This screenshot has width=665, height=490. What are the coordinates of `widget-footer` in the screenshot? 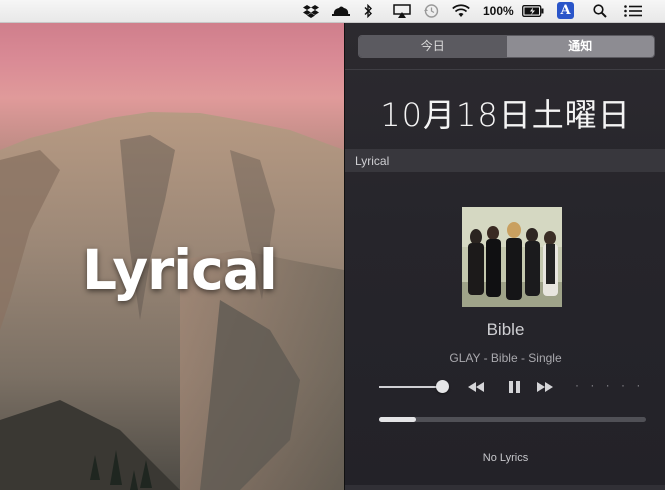 It's located at (505, 487).